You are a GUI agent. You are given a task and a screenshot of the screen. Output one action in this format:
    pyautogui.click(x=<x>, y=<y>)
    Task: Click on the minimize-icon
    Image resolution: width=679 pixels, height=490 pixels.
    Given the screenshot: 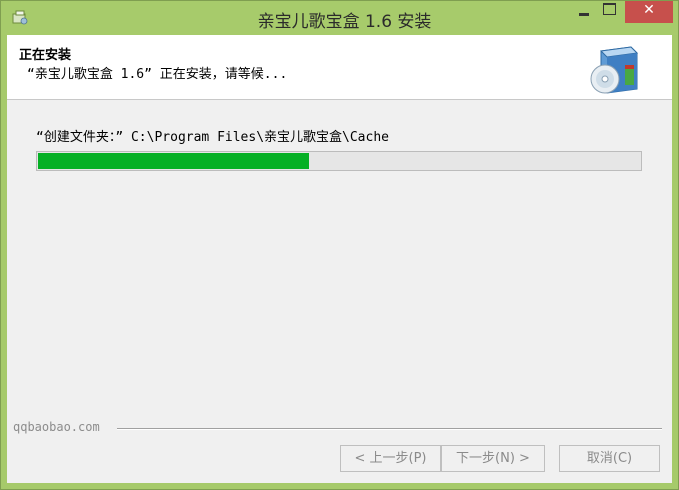 What is the action you would take?
    pyautogui.click(x=584, y=14)
    